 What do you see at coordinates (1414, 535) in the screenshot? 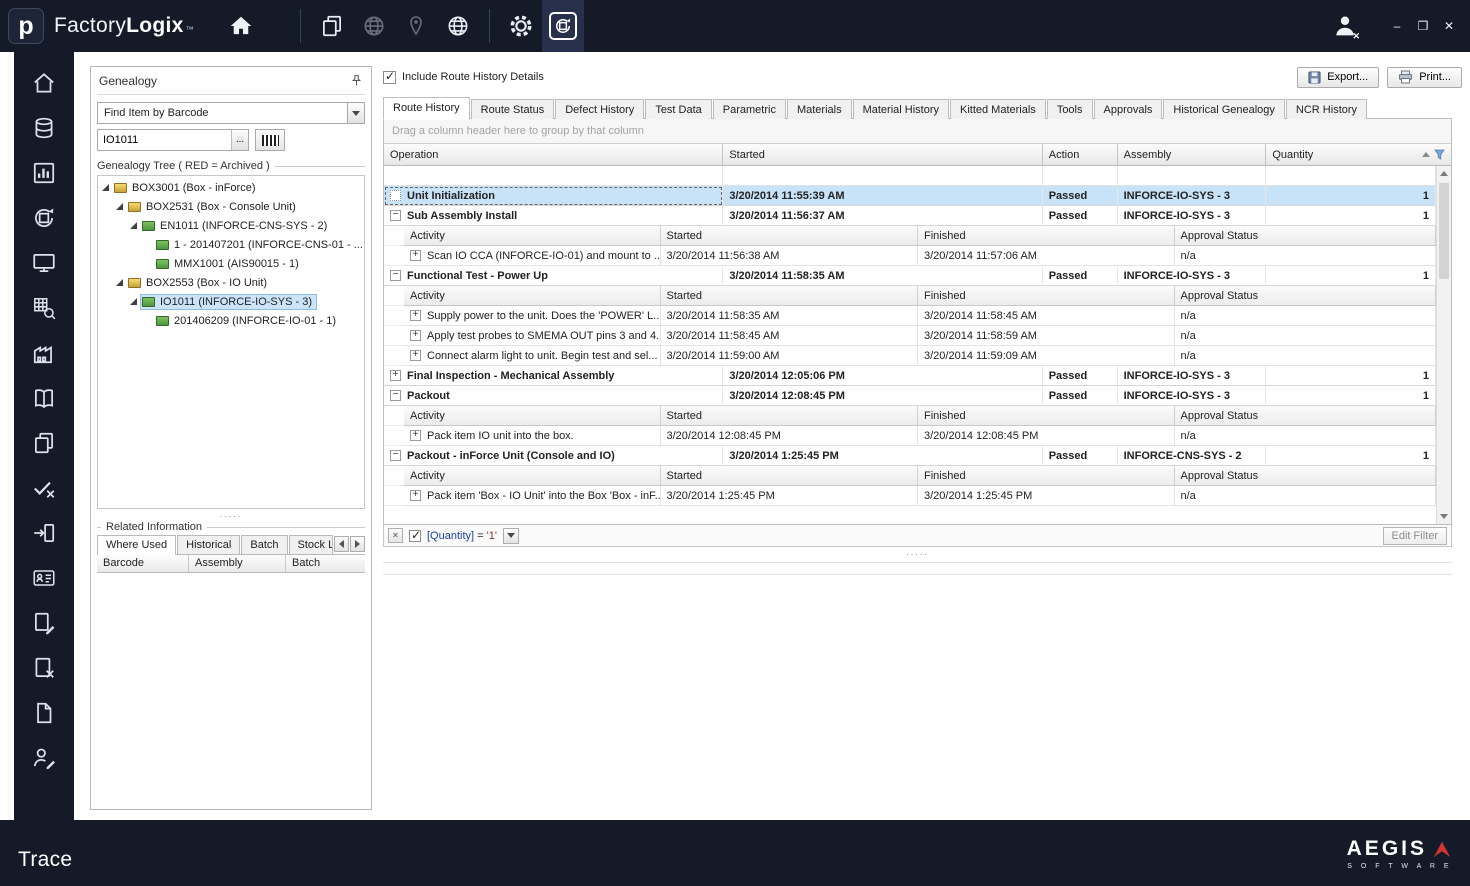
I see `edit-filter-button: Edit Filter` at bounding box center [1414, 535].